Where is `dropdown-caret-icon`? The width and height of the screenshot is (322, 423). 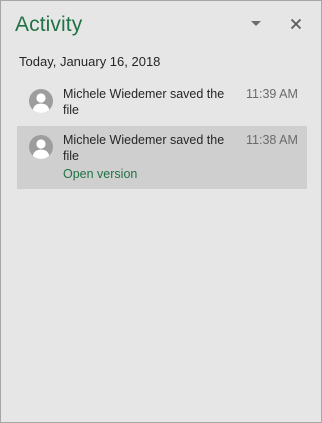
dropdown-caret-icon is located at coordinates (256, 23).